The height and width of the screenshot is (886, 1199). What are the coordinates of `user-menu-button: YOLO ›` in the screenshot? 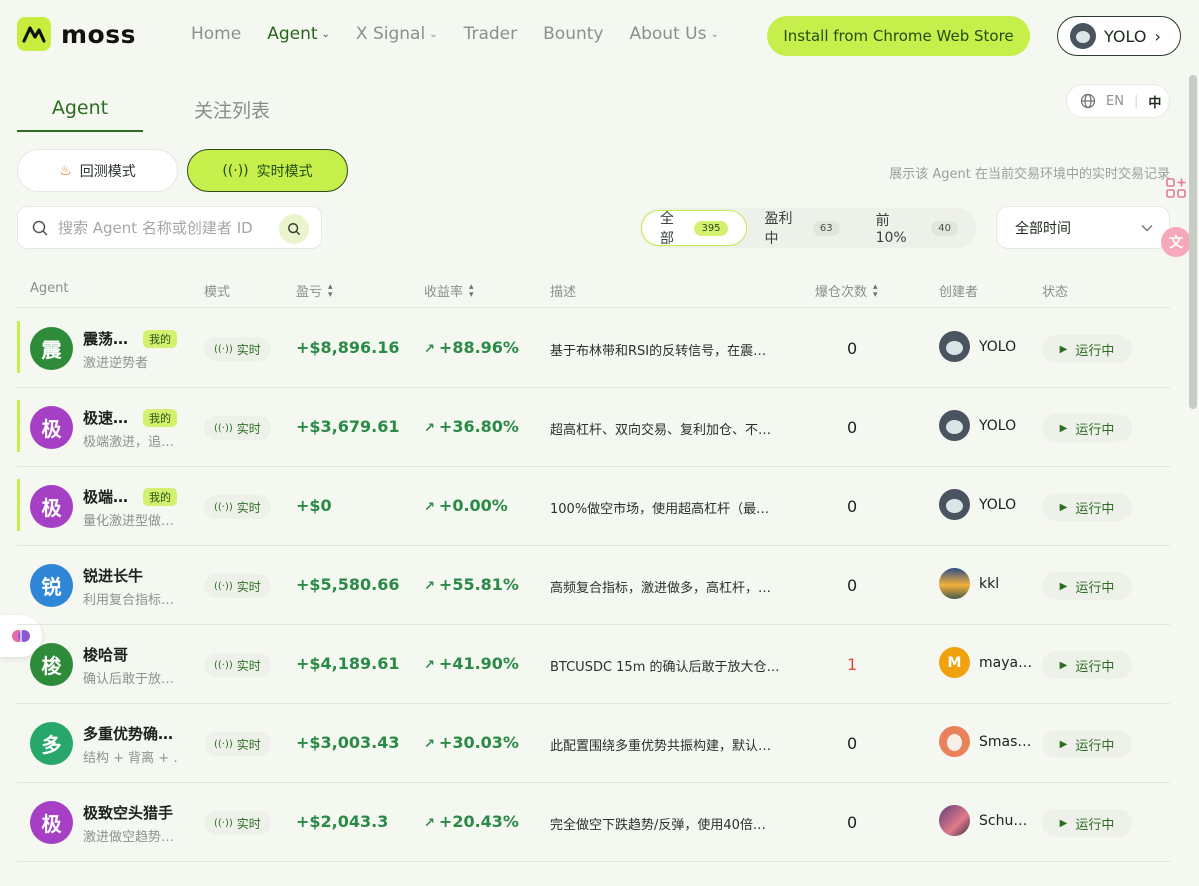 It's located at (1119, 36).